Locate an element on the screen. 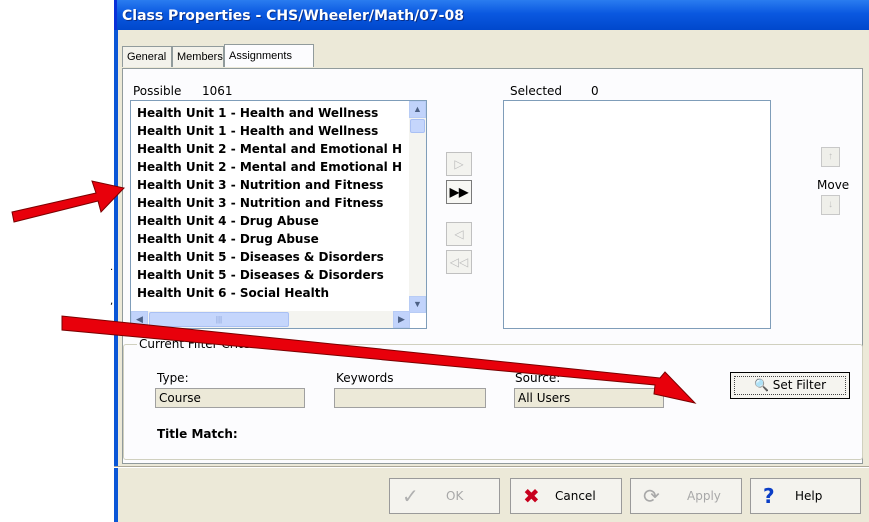 Image resolution: width=869 pixels, height=522 pixels. arrow-to-list-icon is located at coordinates (68, 201).